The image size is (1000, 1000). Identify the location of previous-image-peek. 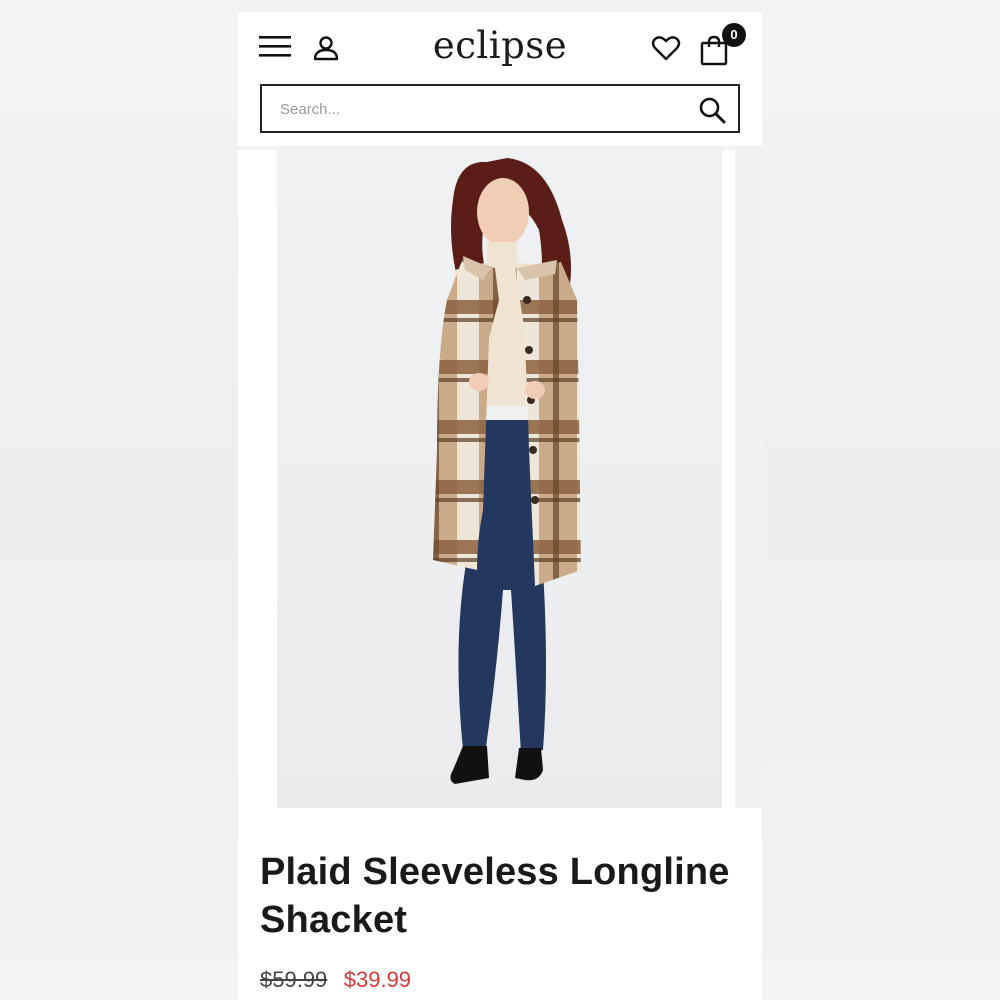
(257, 479).